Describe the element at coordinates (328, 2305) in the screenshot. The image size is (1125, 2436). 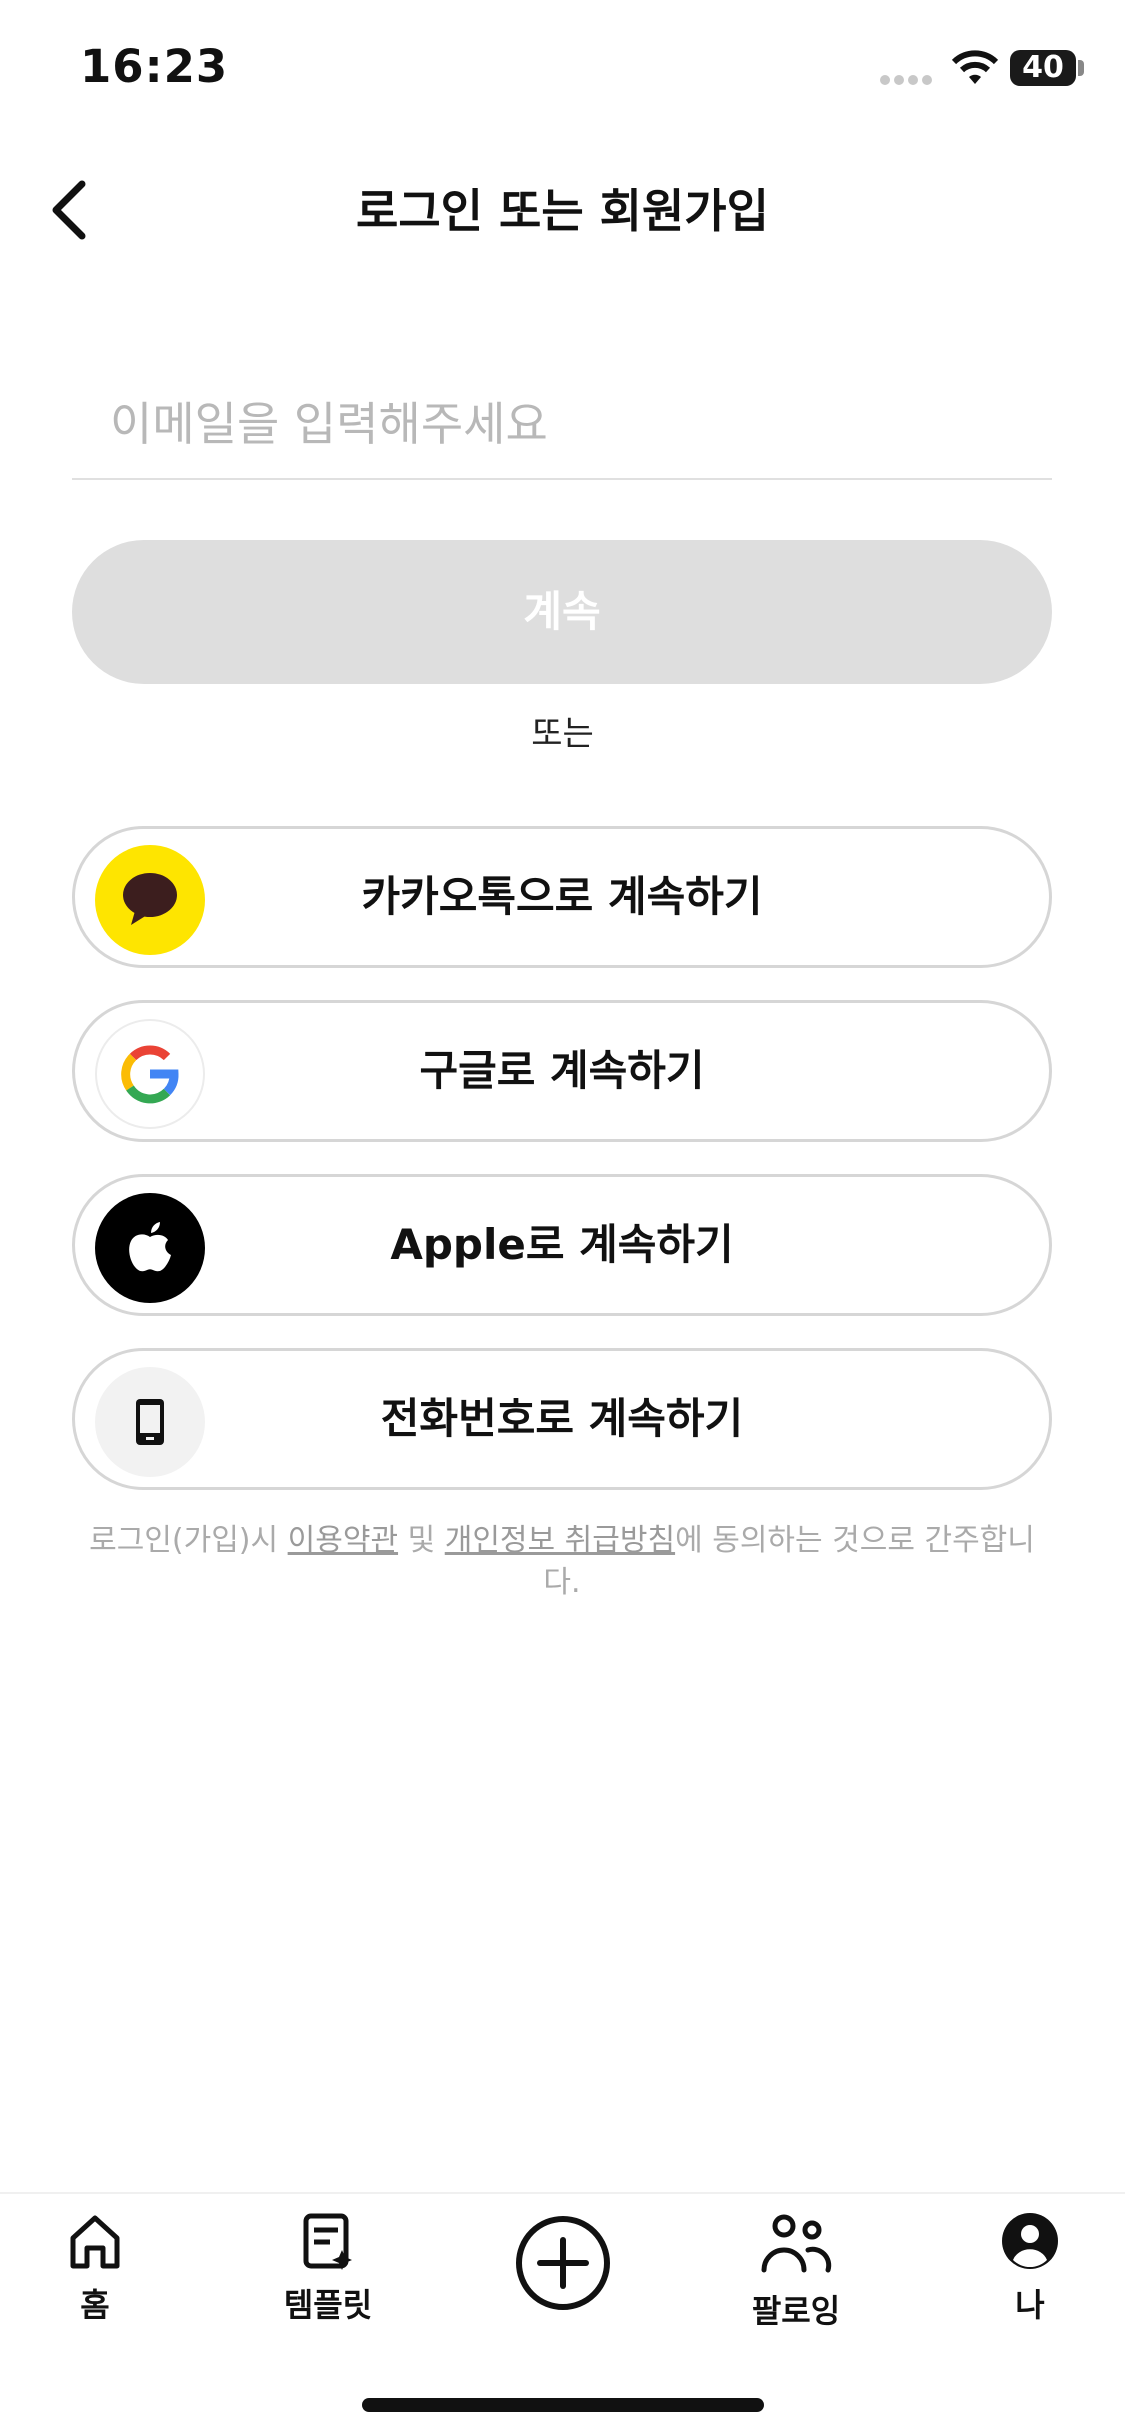
I see `tab-template-label: 템플릿` at that location.